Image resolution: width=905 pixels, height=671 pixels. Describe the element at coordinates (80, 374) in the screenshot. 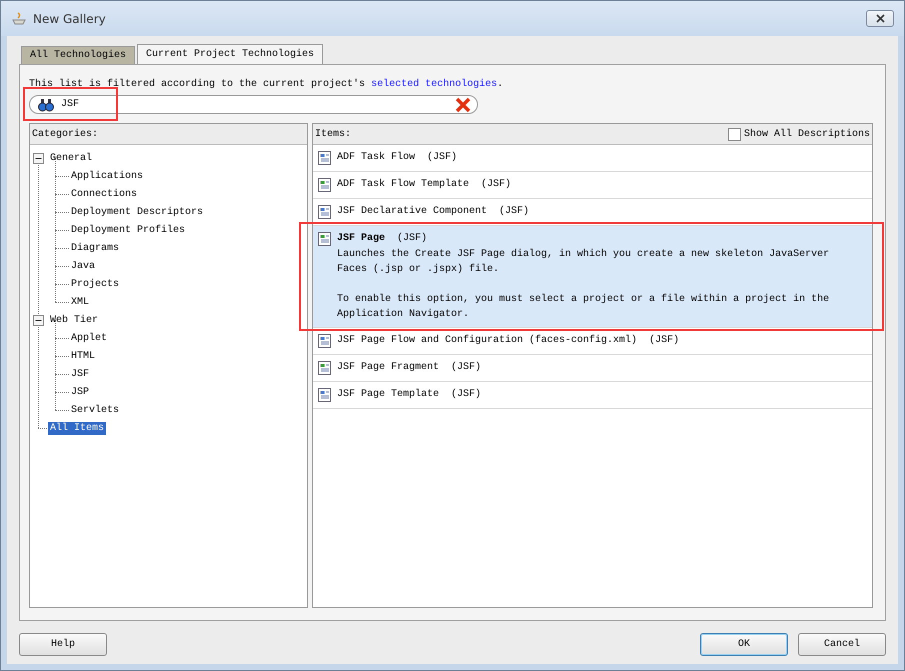

I see `tree-item: JSF` at that location.